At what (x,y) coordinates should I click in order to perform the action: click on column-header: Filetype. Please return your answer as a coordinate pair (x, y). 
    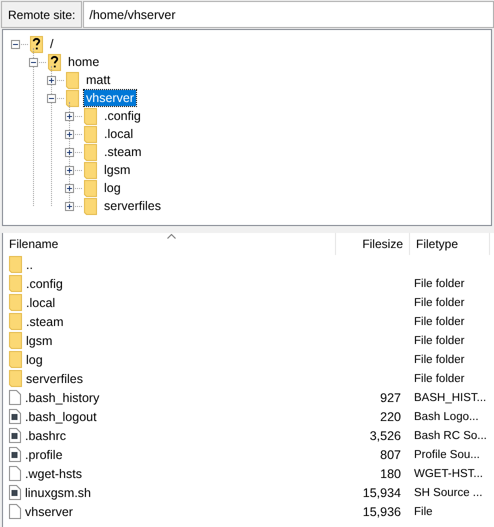
    Looking at the image, I should click on (450, 244).